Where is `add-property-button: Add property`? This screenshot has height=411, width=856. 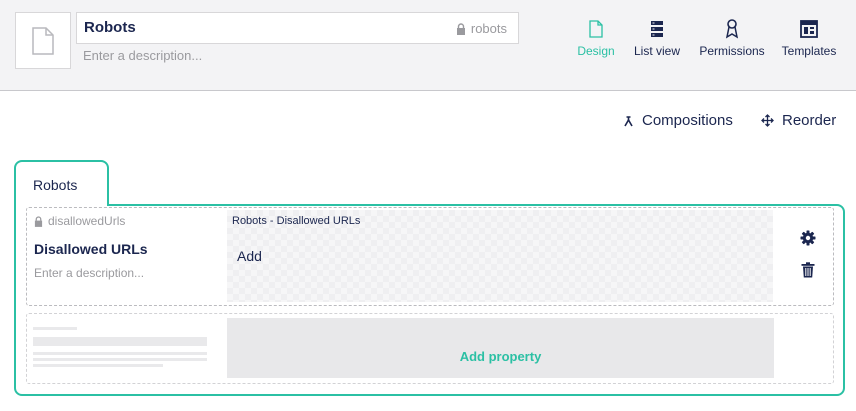
add-property-button: Add property is located at coordinates (500, 348).